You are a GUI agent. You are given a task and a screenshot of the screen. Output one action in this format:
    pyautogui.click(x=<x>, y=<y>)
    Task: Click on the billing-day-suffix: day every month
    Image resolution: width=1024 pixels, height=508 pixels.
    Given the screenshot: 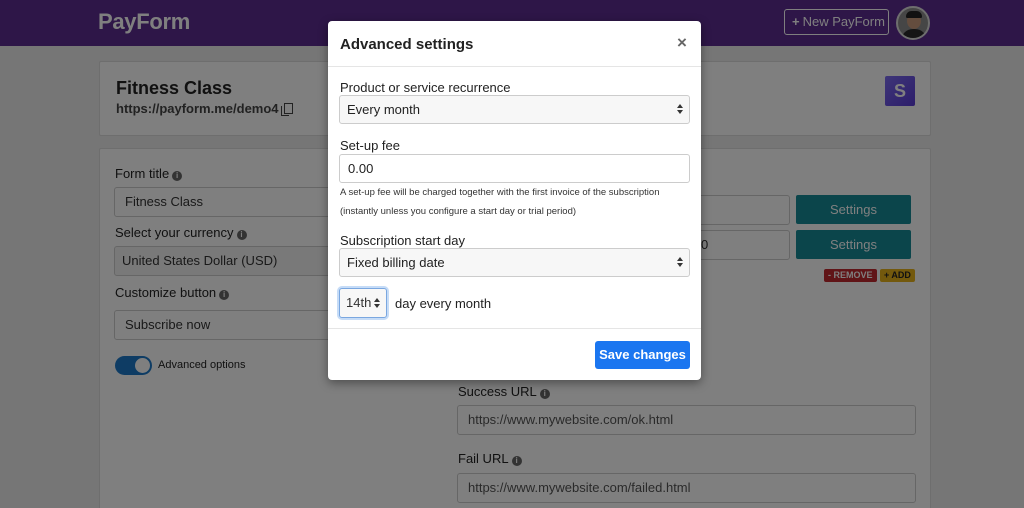 What is the action you would take?
    pyautogui.click(x=443, y=303)
    